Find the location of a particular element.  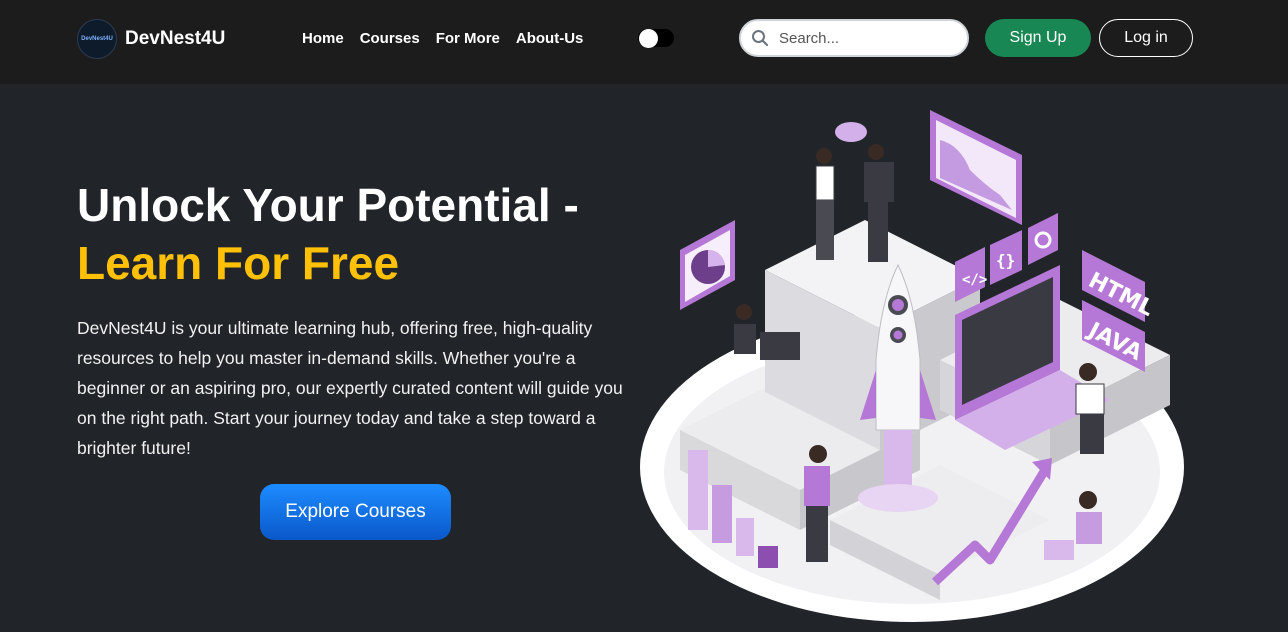

nav-link-about-us: About-Us is located at coordinates (550, 38).